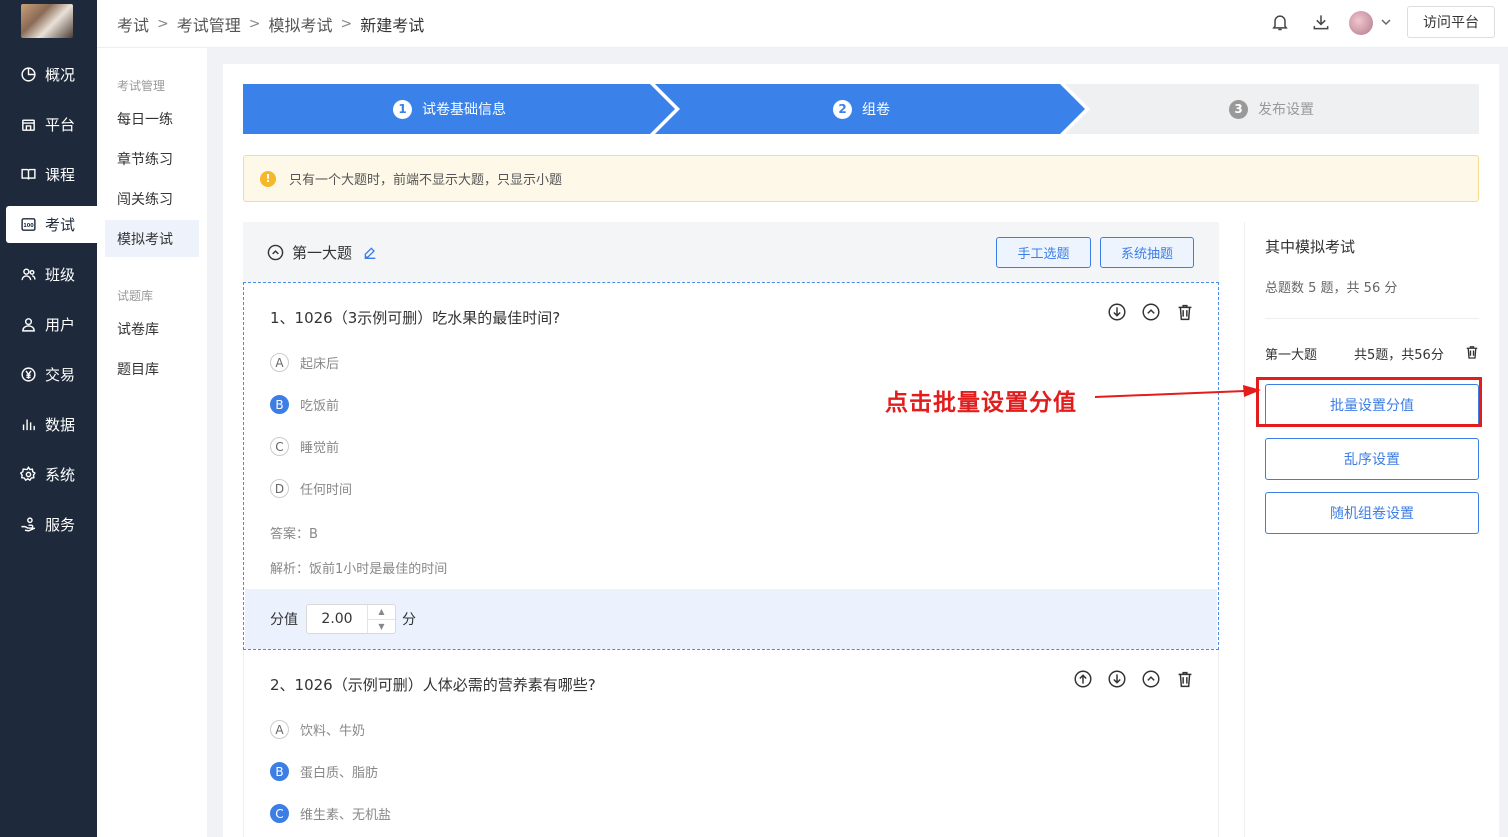 Image resolution: width=1508 pixels, height=837 pixels. I want to click on stepper-arrows: ▲ ▼, so click(381, 619).